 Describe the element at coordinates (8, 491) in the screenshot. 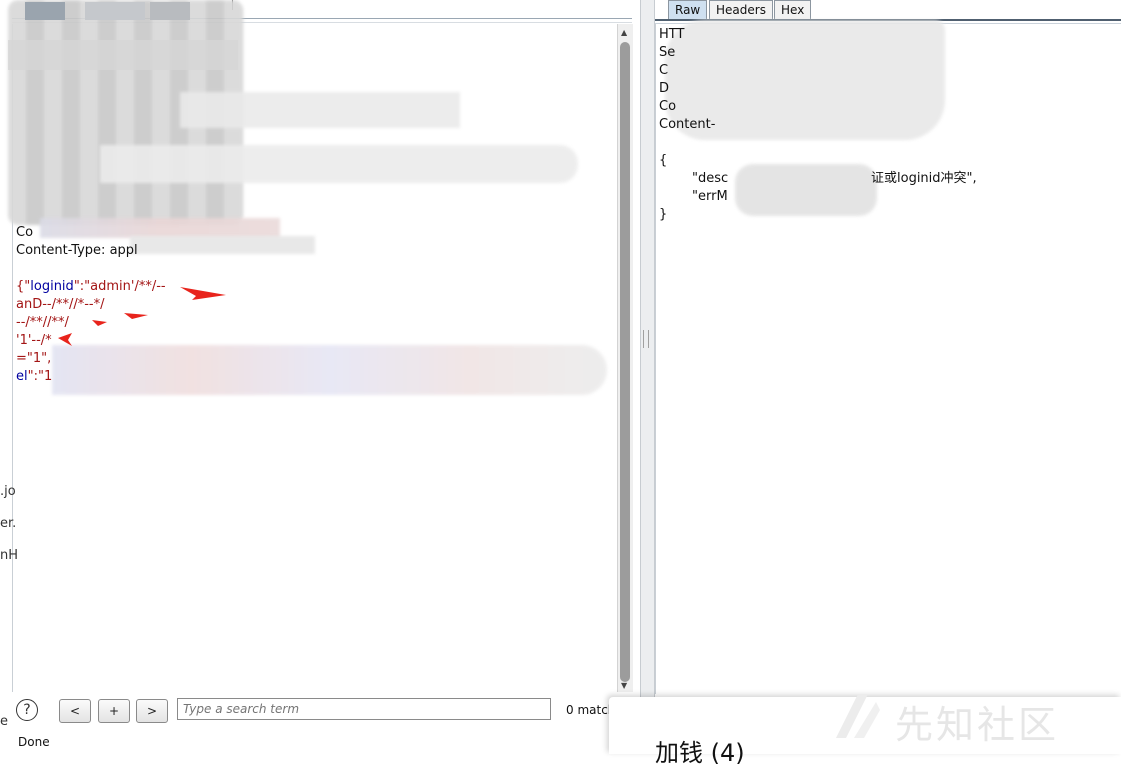

I see `clipped-text: .jo` at that location.